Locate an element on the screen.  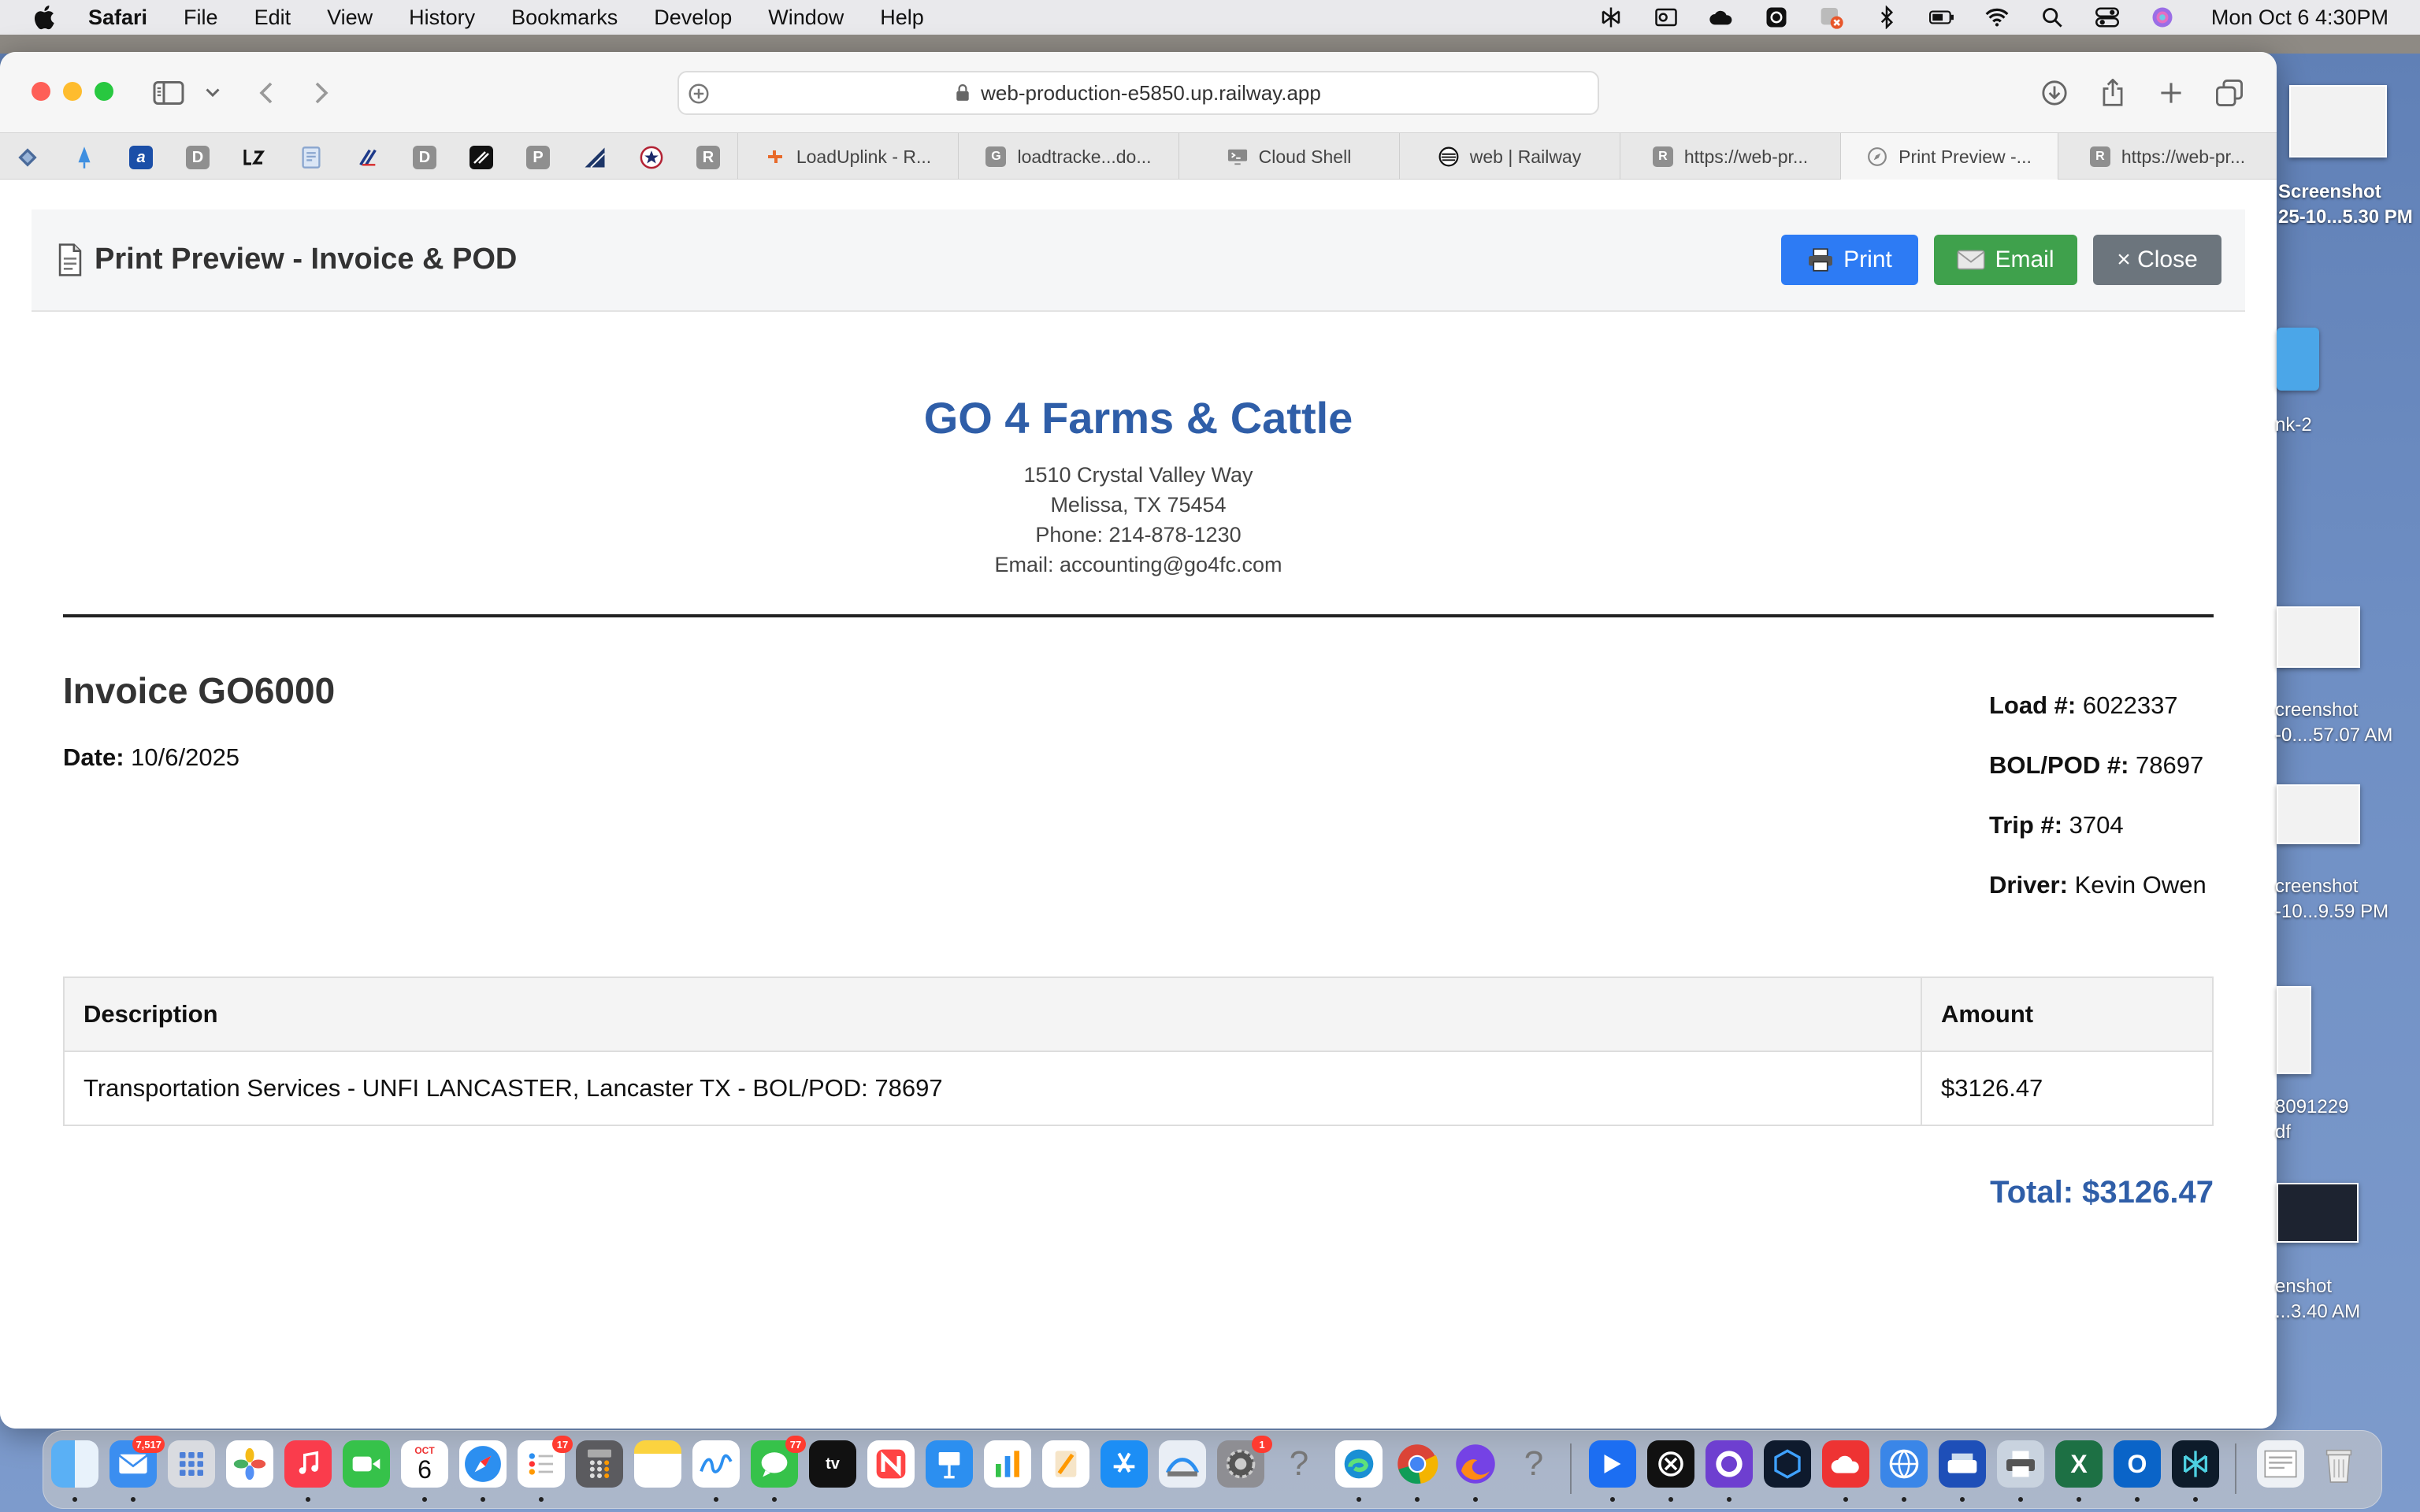
printer-app-icon is located at coordinates (2020, 1464).